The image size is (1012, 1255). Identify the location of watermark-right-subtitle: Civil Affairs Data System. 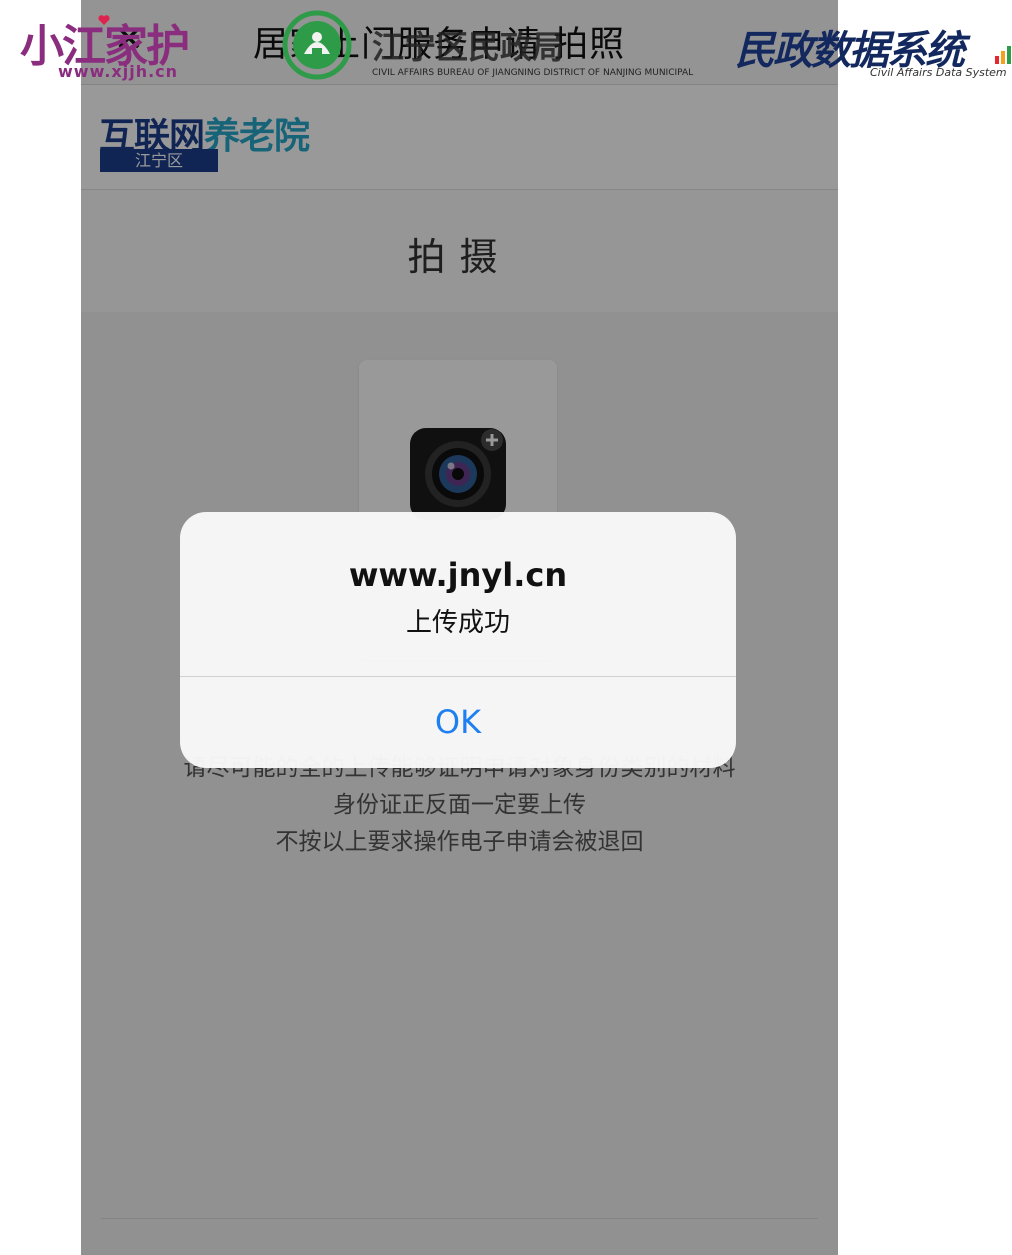
(938, 72).